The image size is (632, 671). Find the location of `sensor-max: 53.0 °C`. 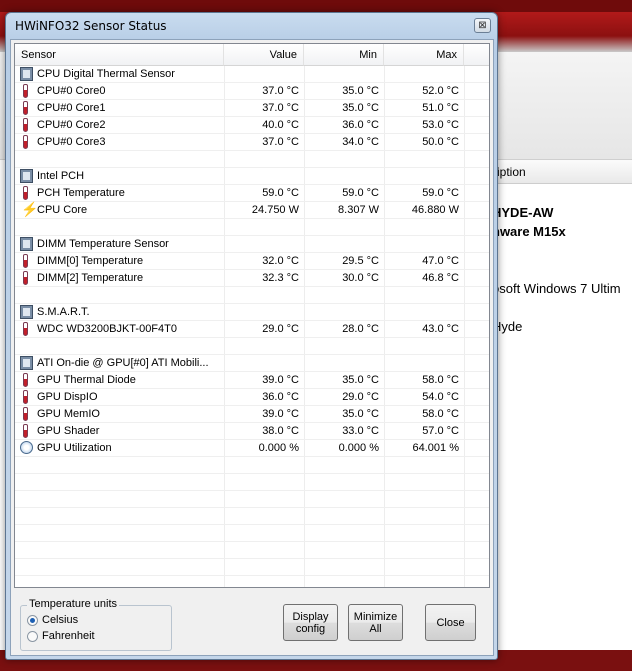

sensor-max: 53.0 °C is located at coordinates (440, 125).